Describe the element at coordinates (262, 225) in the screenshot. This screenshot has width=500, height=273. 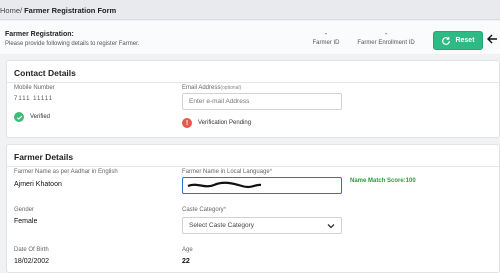
I see `caste-category-select: Select Caste Category` at that location.